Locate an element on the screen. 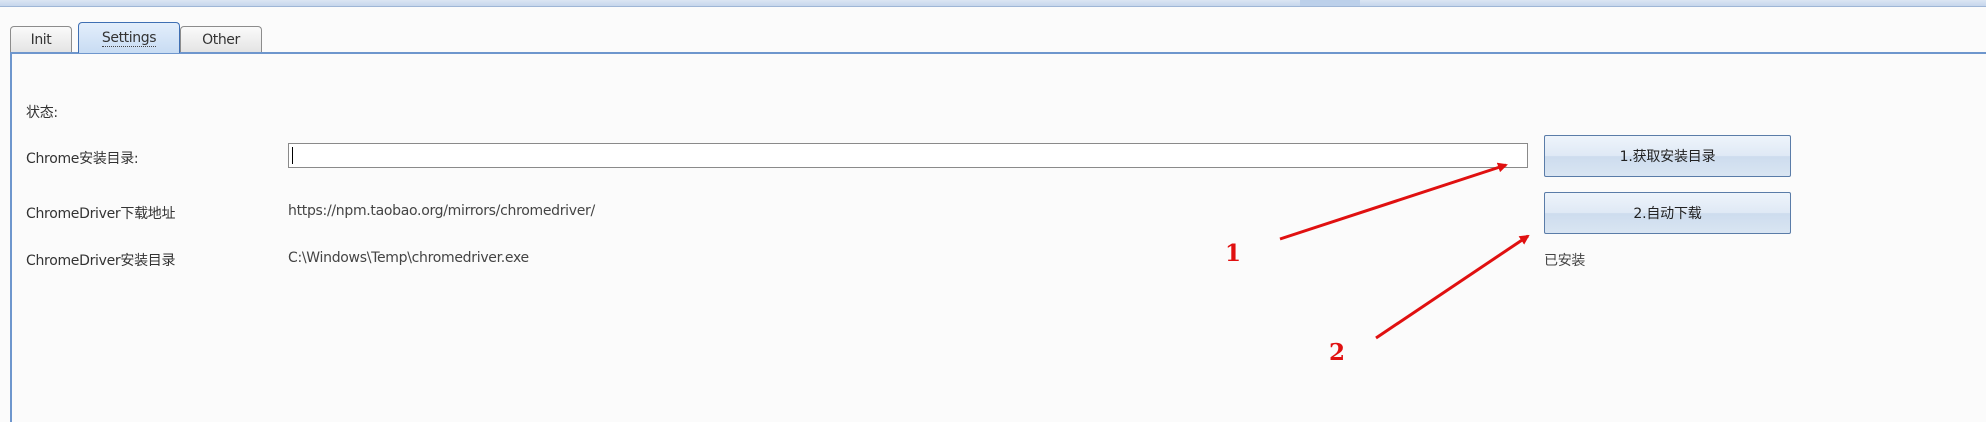 Image resolution: width=1986 pixels, height=422 pixels. annotation-number-1: 1 is located at coordinates (1233, 253).